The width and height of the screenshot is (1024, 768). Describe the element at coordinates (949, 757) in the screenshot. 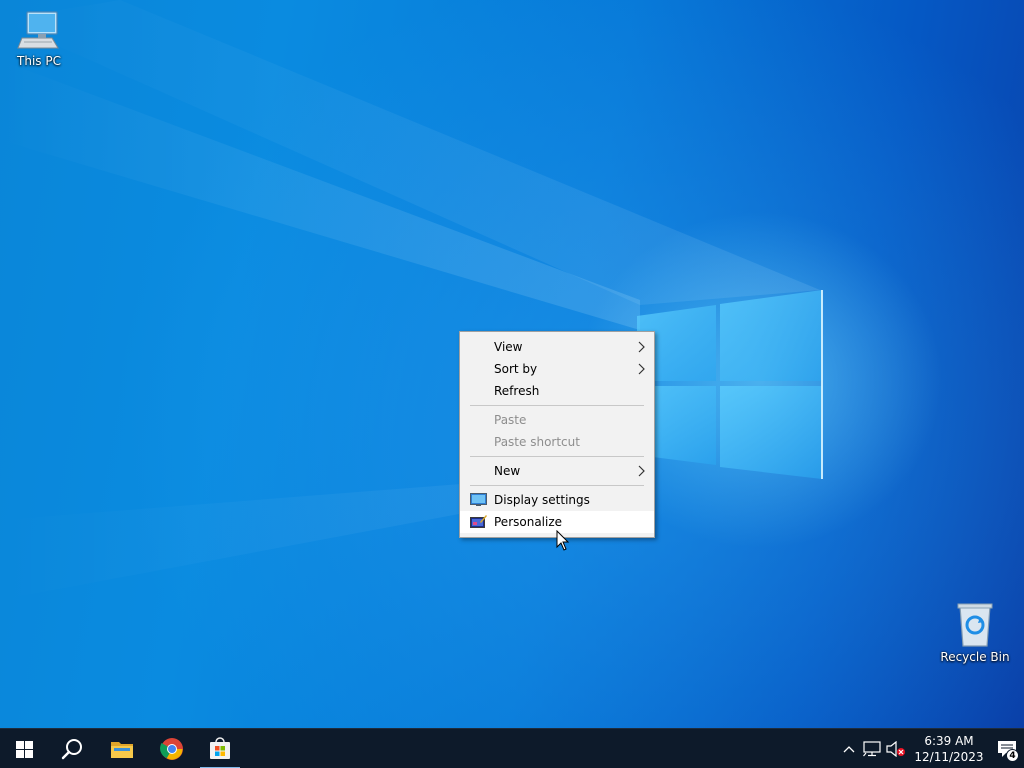

I see `clock-date: 12/11/2023` at that location.